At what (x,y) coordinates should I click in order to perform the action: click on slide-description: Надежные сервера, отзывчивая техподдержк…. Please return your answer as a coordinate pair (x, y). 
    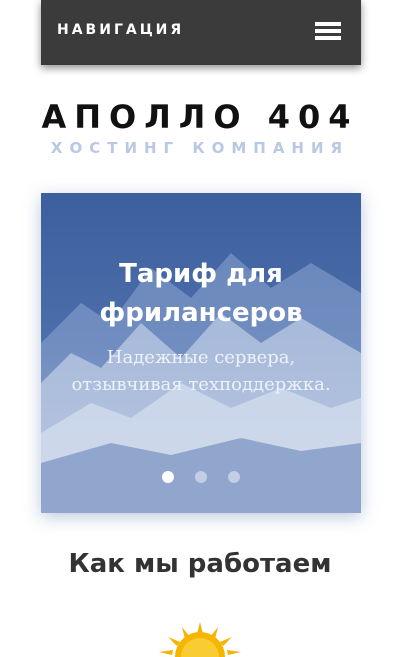
    Looking at the image, I should click on (201, 371).